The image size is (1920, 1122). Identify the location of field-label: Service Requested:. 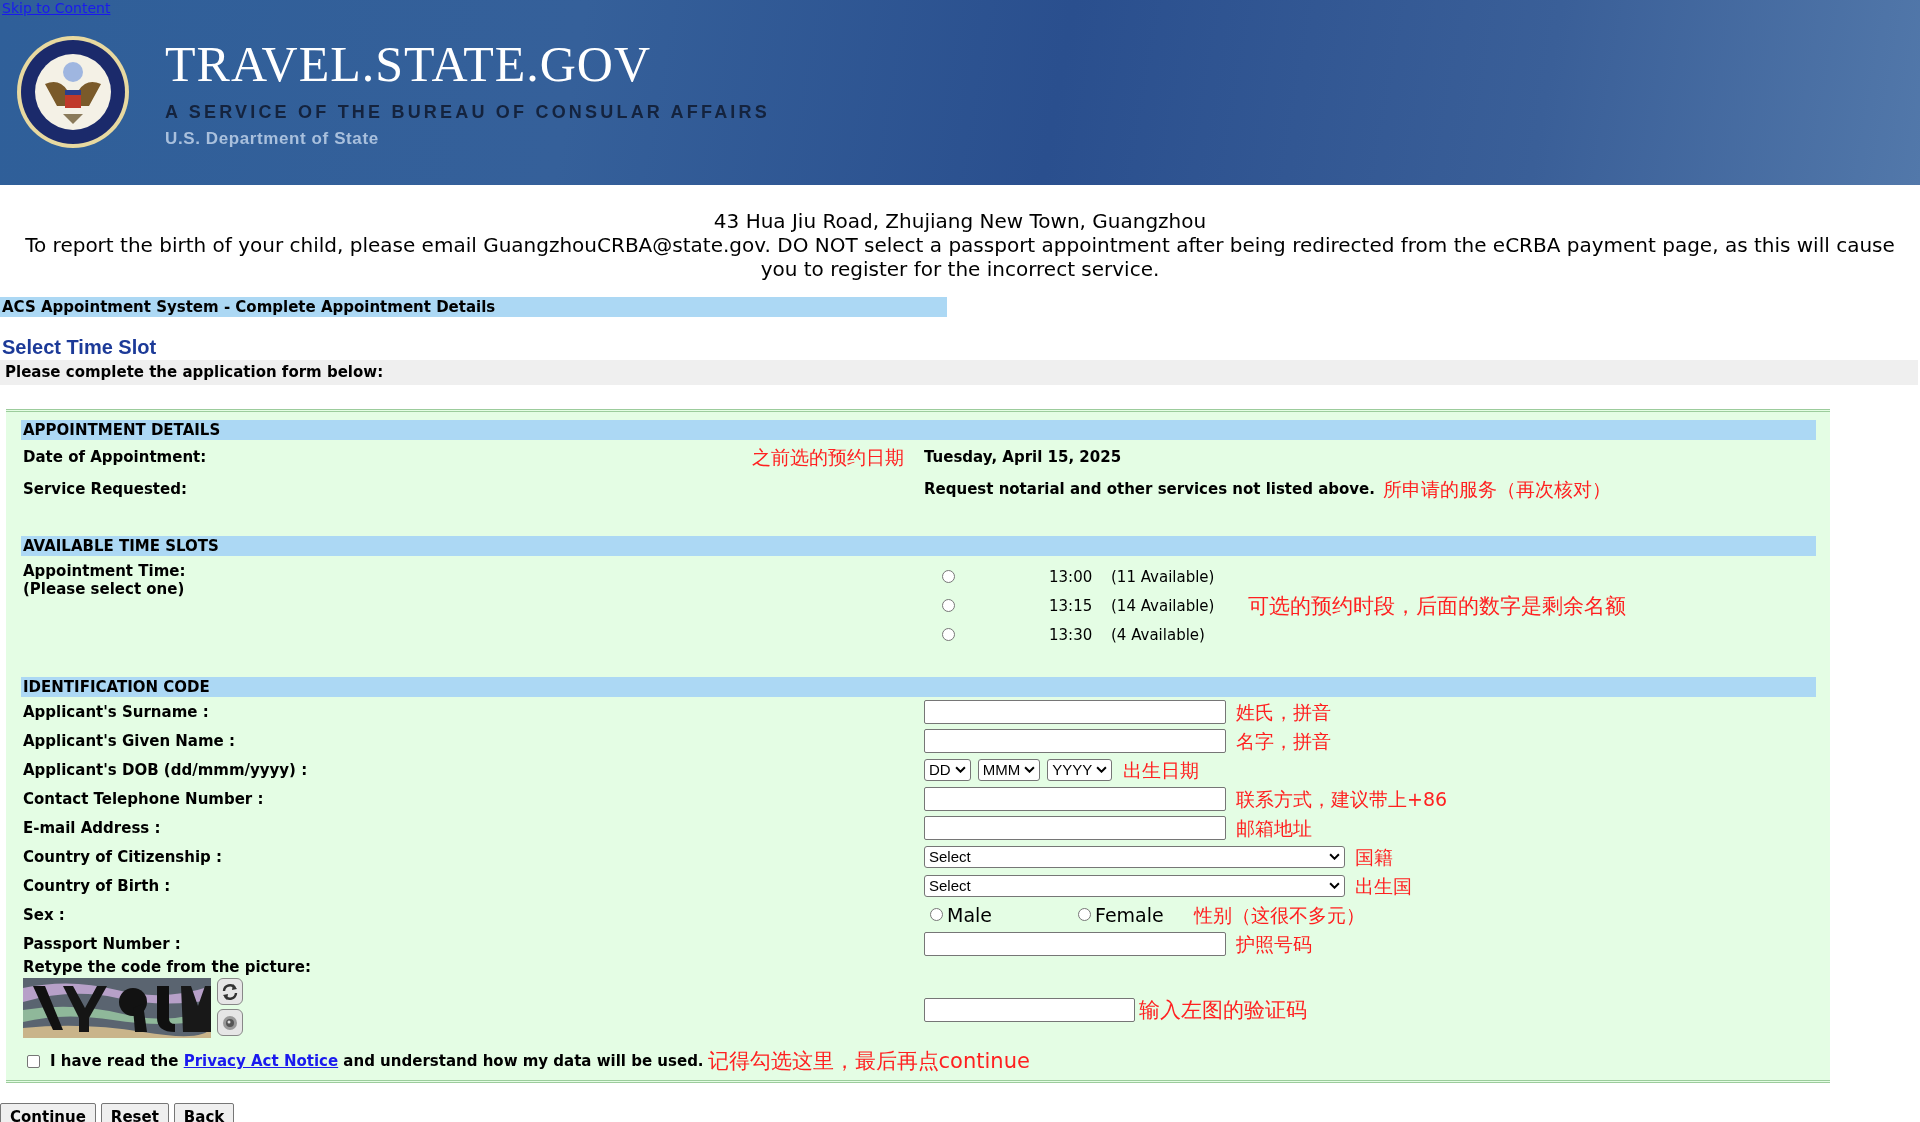
(105, 489).